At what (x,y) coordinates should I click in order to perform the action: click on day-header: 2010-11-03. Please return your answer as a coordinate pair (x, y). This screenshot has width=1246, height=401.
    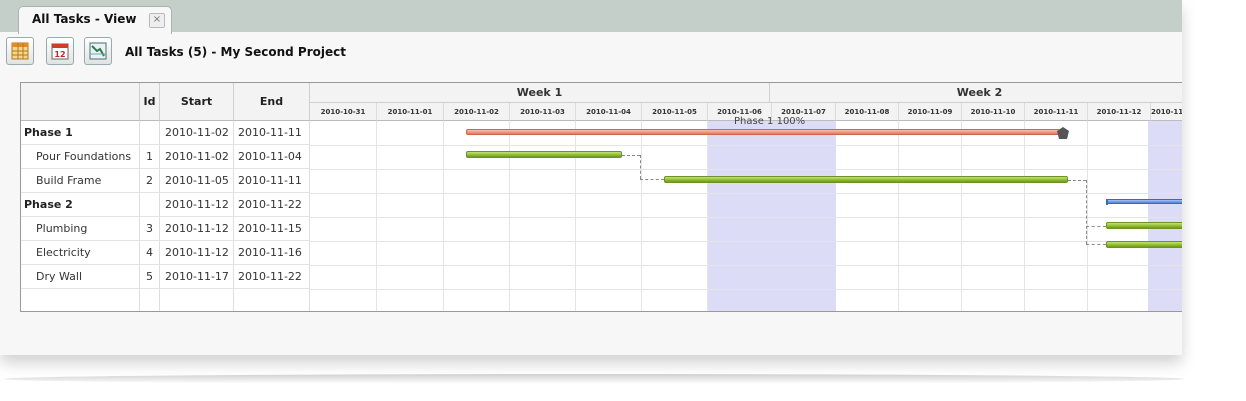
    Looking at the image, I should click on (543, 112).